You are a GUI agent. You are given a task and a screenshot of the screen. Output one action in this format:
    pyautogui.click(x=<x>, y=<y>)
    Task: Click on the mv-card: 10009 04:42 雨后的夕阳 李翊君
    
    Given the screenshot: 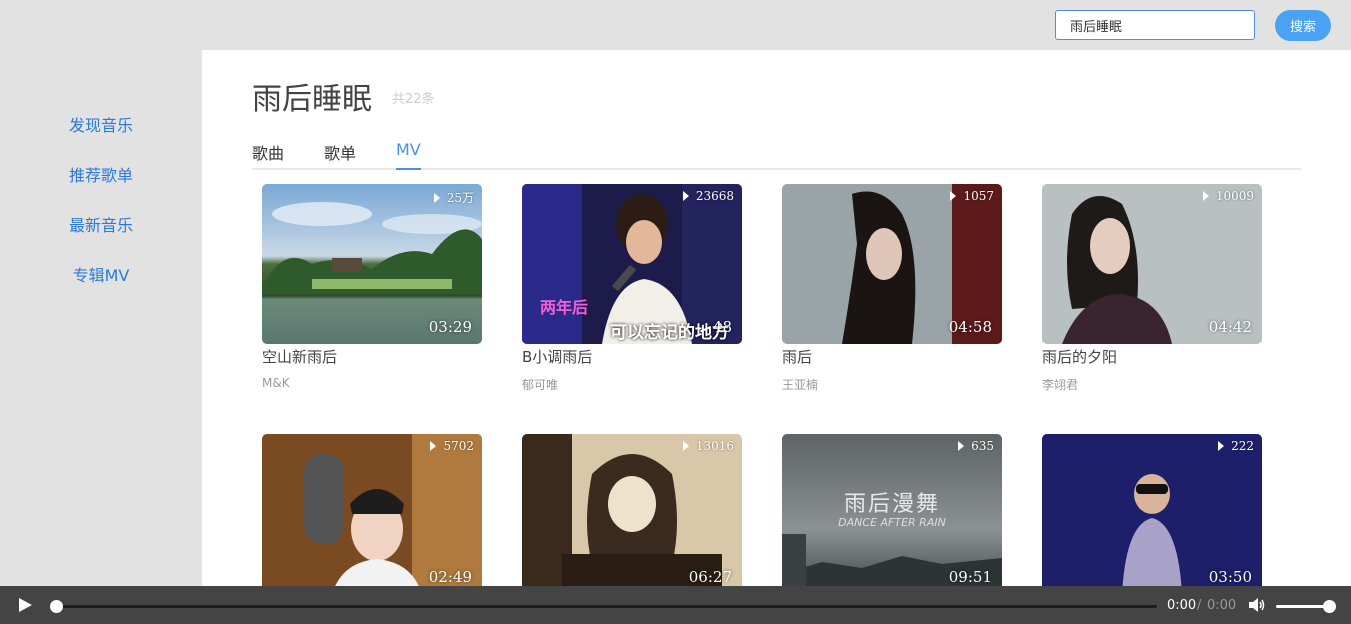 What is the action you would take?
    pyautogui.click(x=1152, y=288)
    